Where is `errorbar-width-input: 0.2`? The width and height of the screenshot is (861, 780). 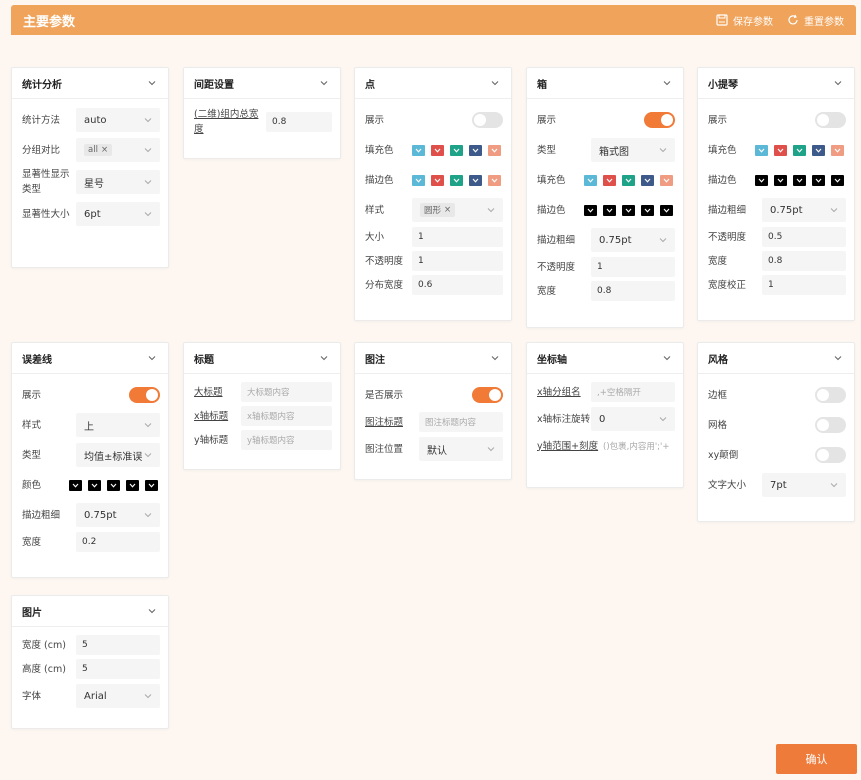 errorbar-width-input: 0.2 is located at coordinates (118, 542).